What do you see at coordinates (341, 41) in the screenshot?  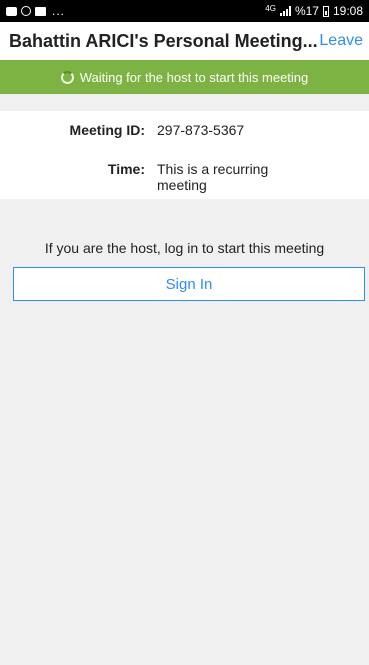 I see `leave-button: Leave` at bounding box center [341, 41].